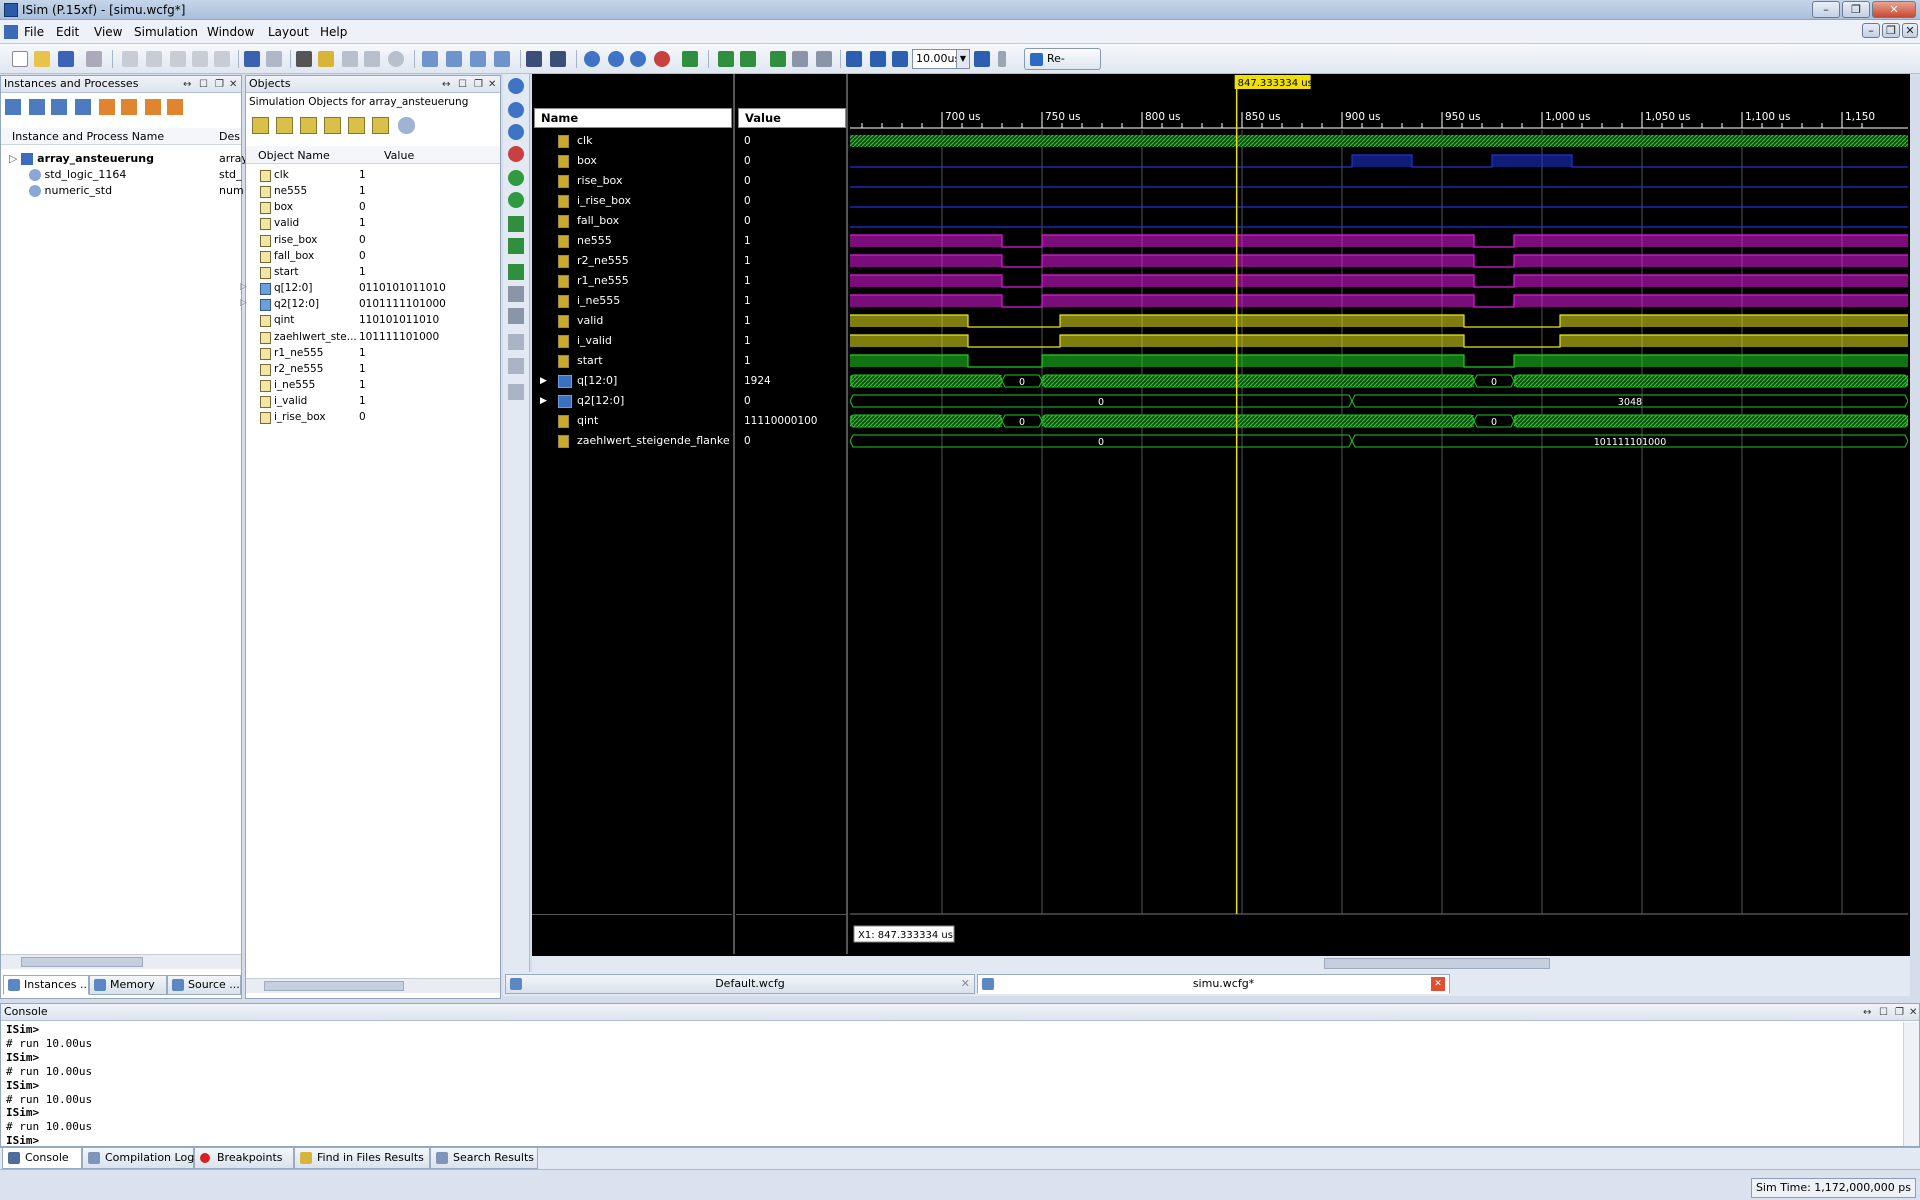 This screenshot has height=1200, width=1920. Describe the element at coordinates (454, 59) in the screenshot. I see `tile-horizontal-icon` at that location.